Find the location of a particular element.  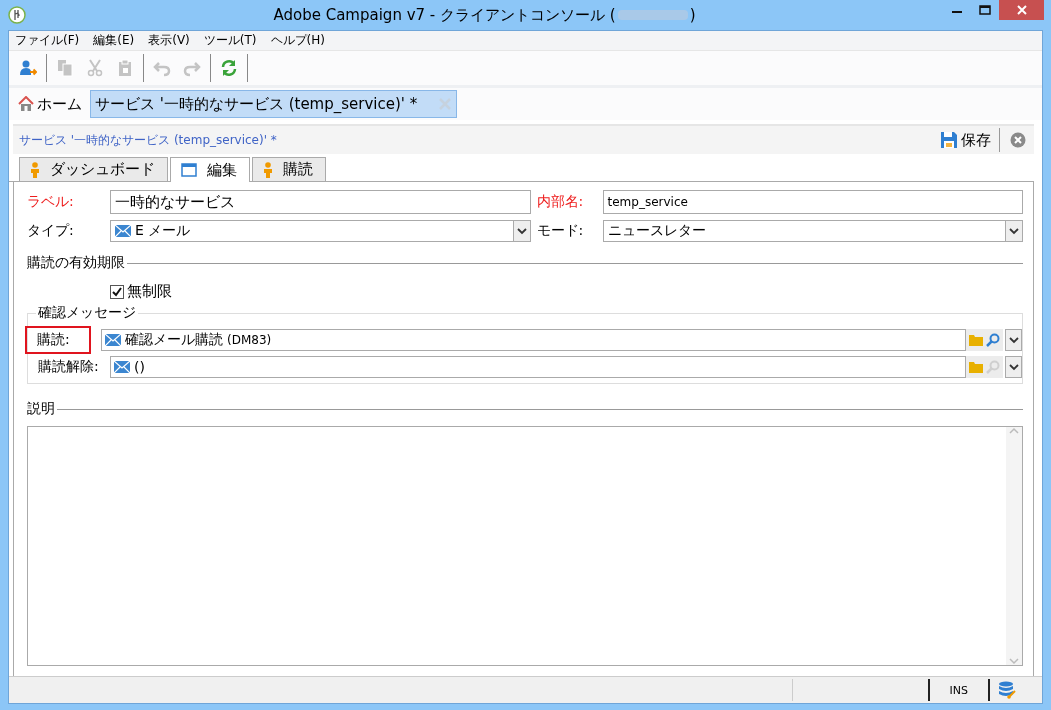

scroll-down-icon is located at coordinates (1014, 661).